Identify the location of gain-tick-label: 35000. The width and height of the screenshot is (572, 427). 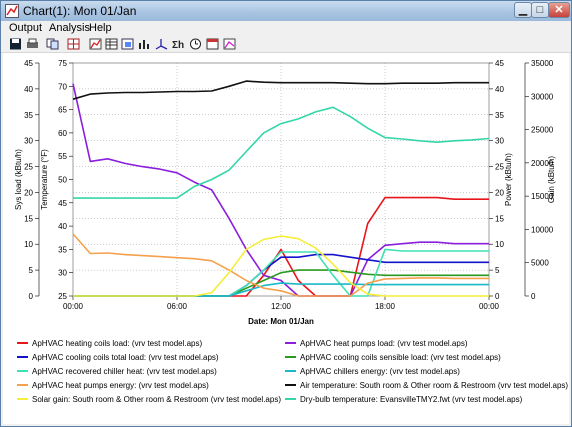
(542, 63).